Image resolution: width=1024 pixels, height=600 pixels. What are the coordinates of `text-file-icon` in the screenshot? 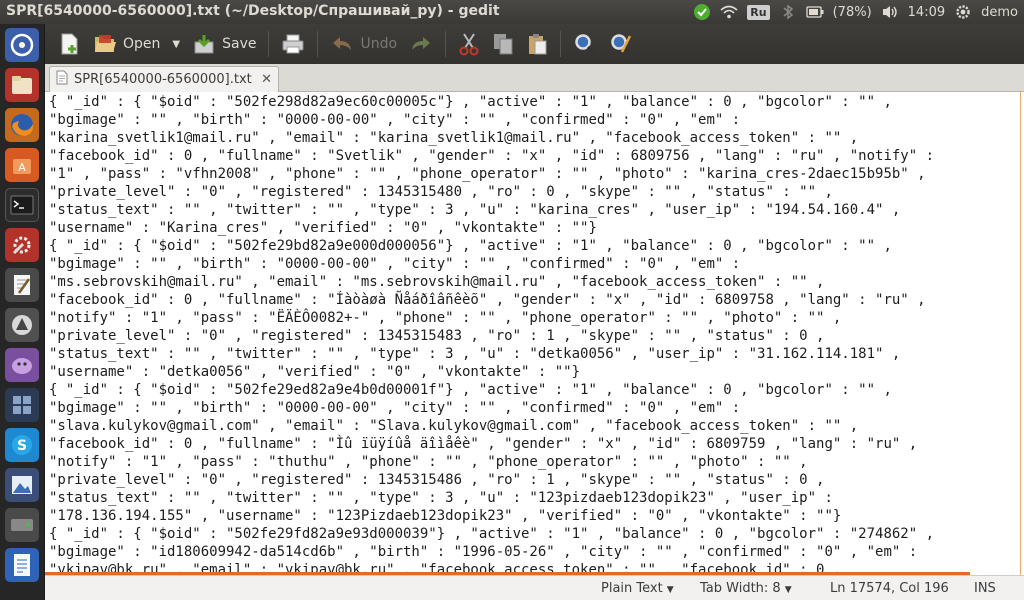 It's located at (62, 79).